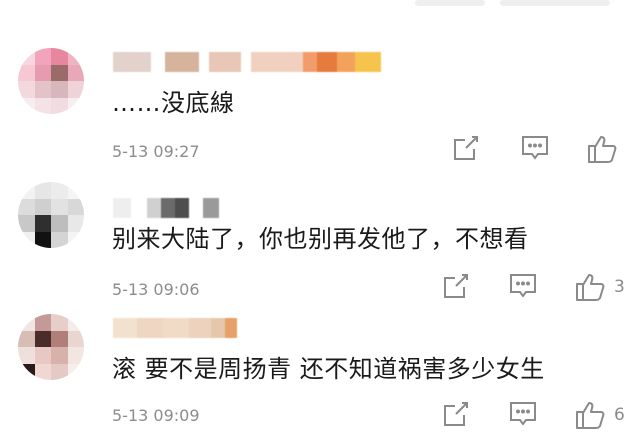 This screenshot has height=443, width=640. I want to click on comment-text: 滚 要不是周扬青 还不知道祸害多少女生, so click(328, 369).